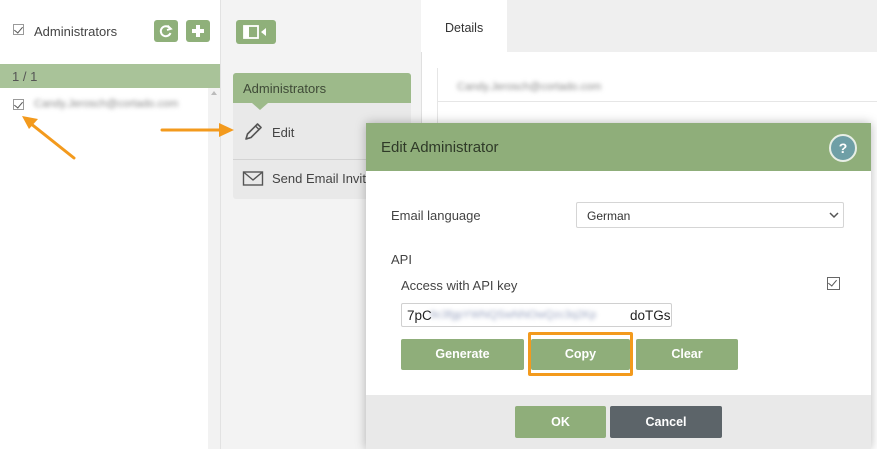 The height and width of the screenshot is (449, 877). Describe the element at coordinates (560, 422) in the screenshot. I see `ok-button: OK` at that location.